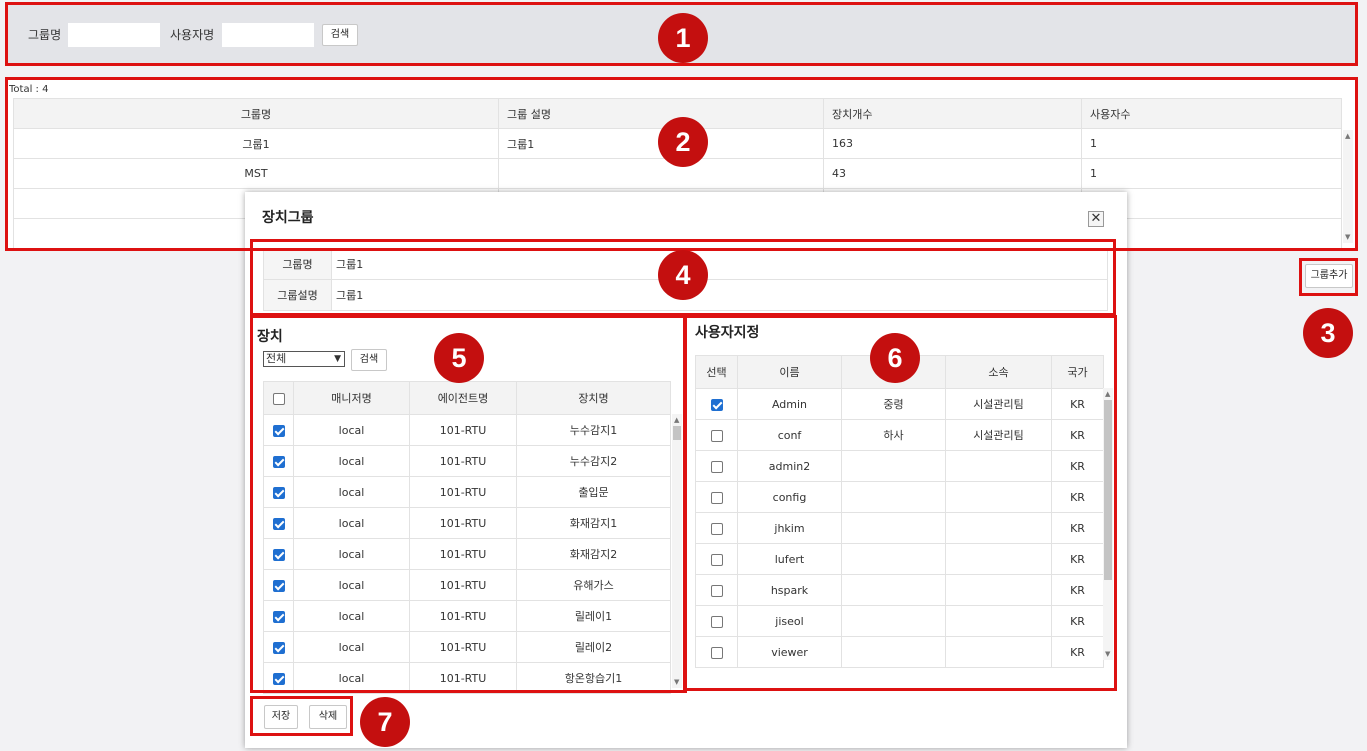 The width and height of the screenshot is (1367, 751). I want to click on annotation-badge-4: 4, so click(683, 275).